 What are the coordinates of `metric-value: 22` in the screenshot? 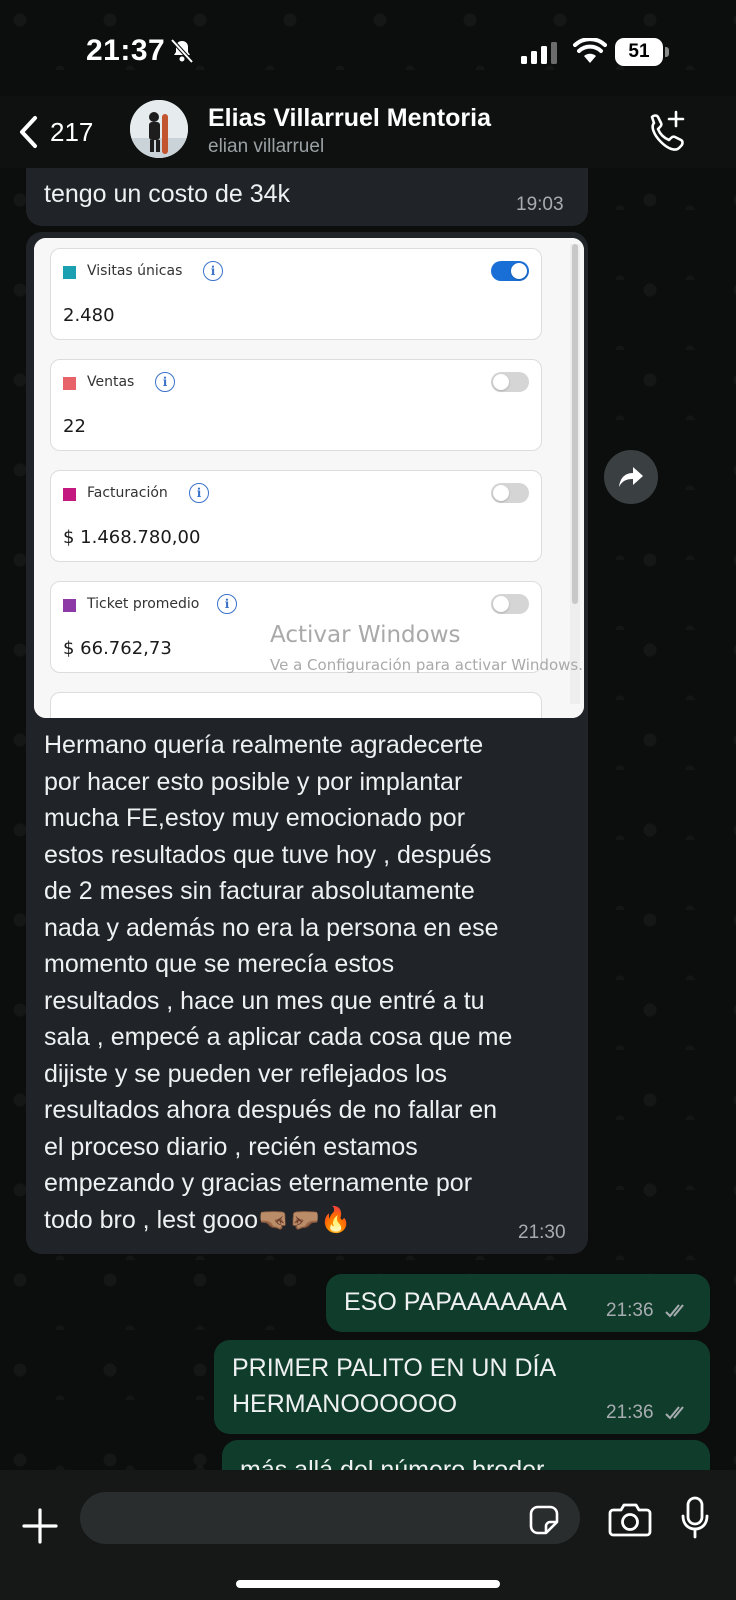 It's located at (74, 426).